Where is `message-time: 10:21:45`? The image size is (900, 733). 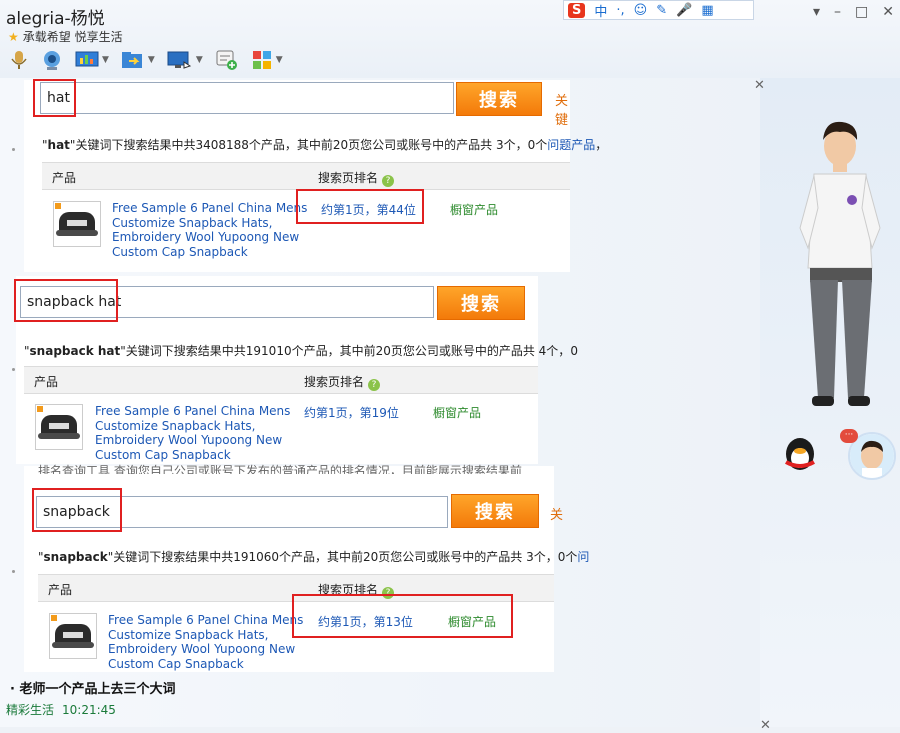
message-time: 10:21:45 is located at coordinates (89, 710).